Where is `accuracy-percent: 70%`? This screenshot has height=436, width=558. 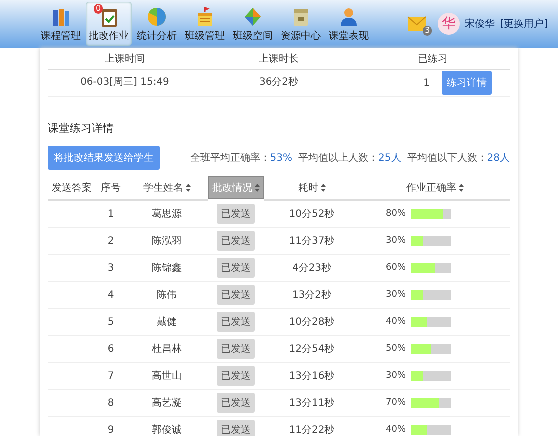
accuracy-percent: 70% is located at coordinates (397, 403).